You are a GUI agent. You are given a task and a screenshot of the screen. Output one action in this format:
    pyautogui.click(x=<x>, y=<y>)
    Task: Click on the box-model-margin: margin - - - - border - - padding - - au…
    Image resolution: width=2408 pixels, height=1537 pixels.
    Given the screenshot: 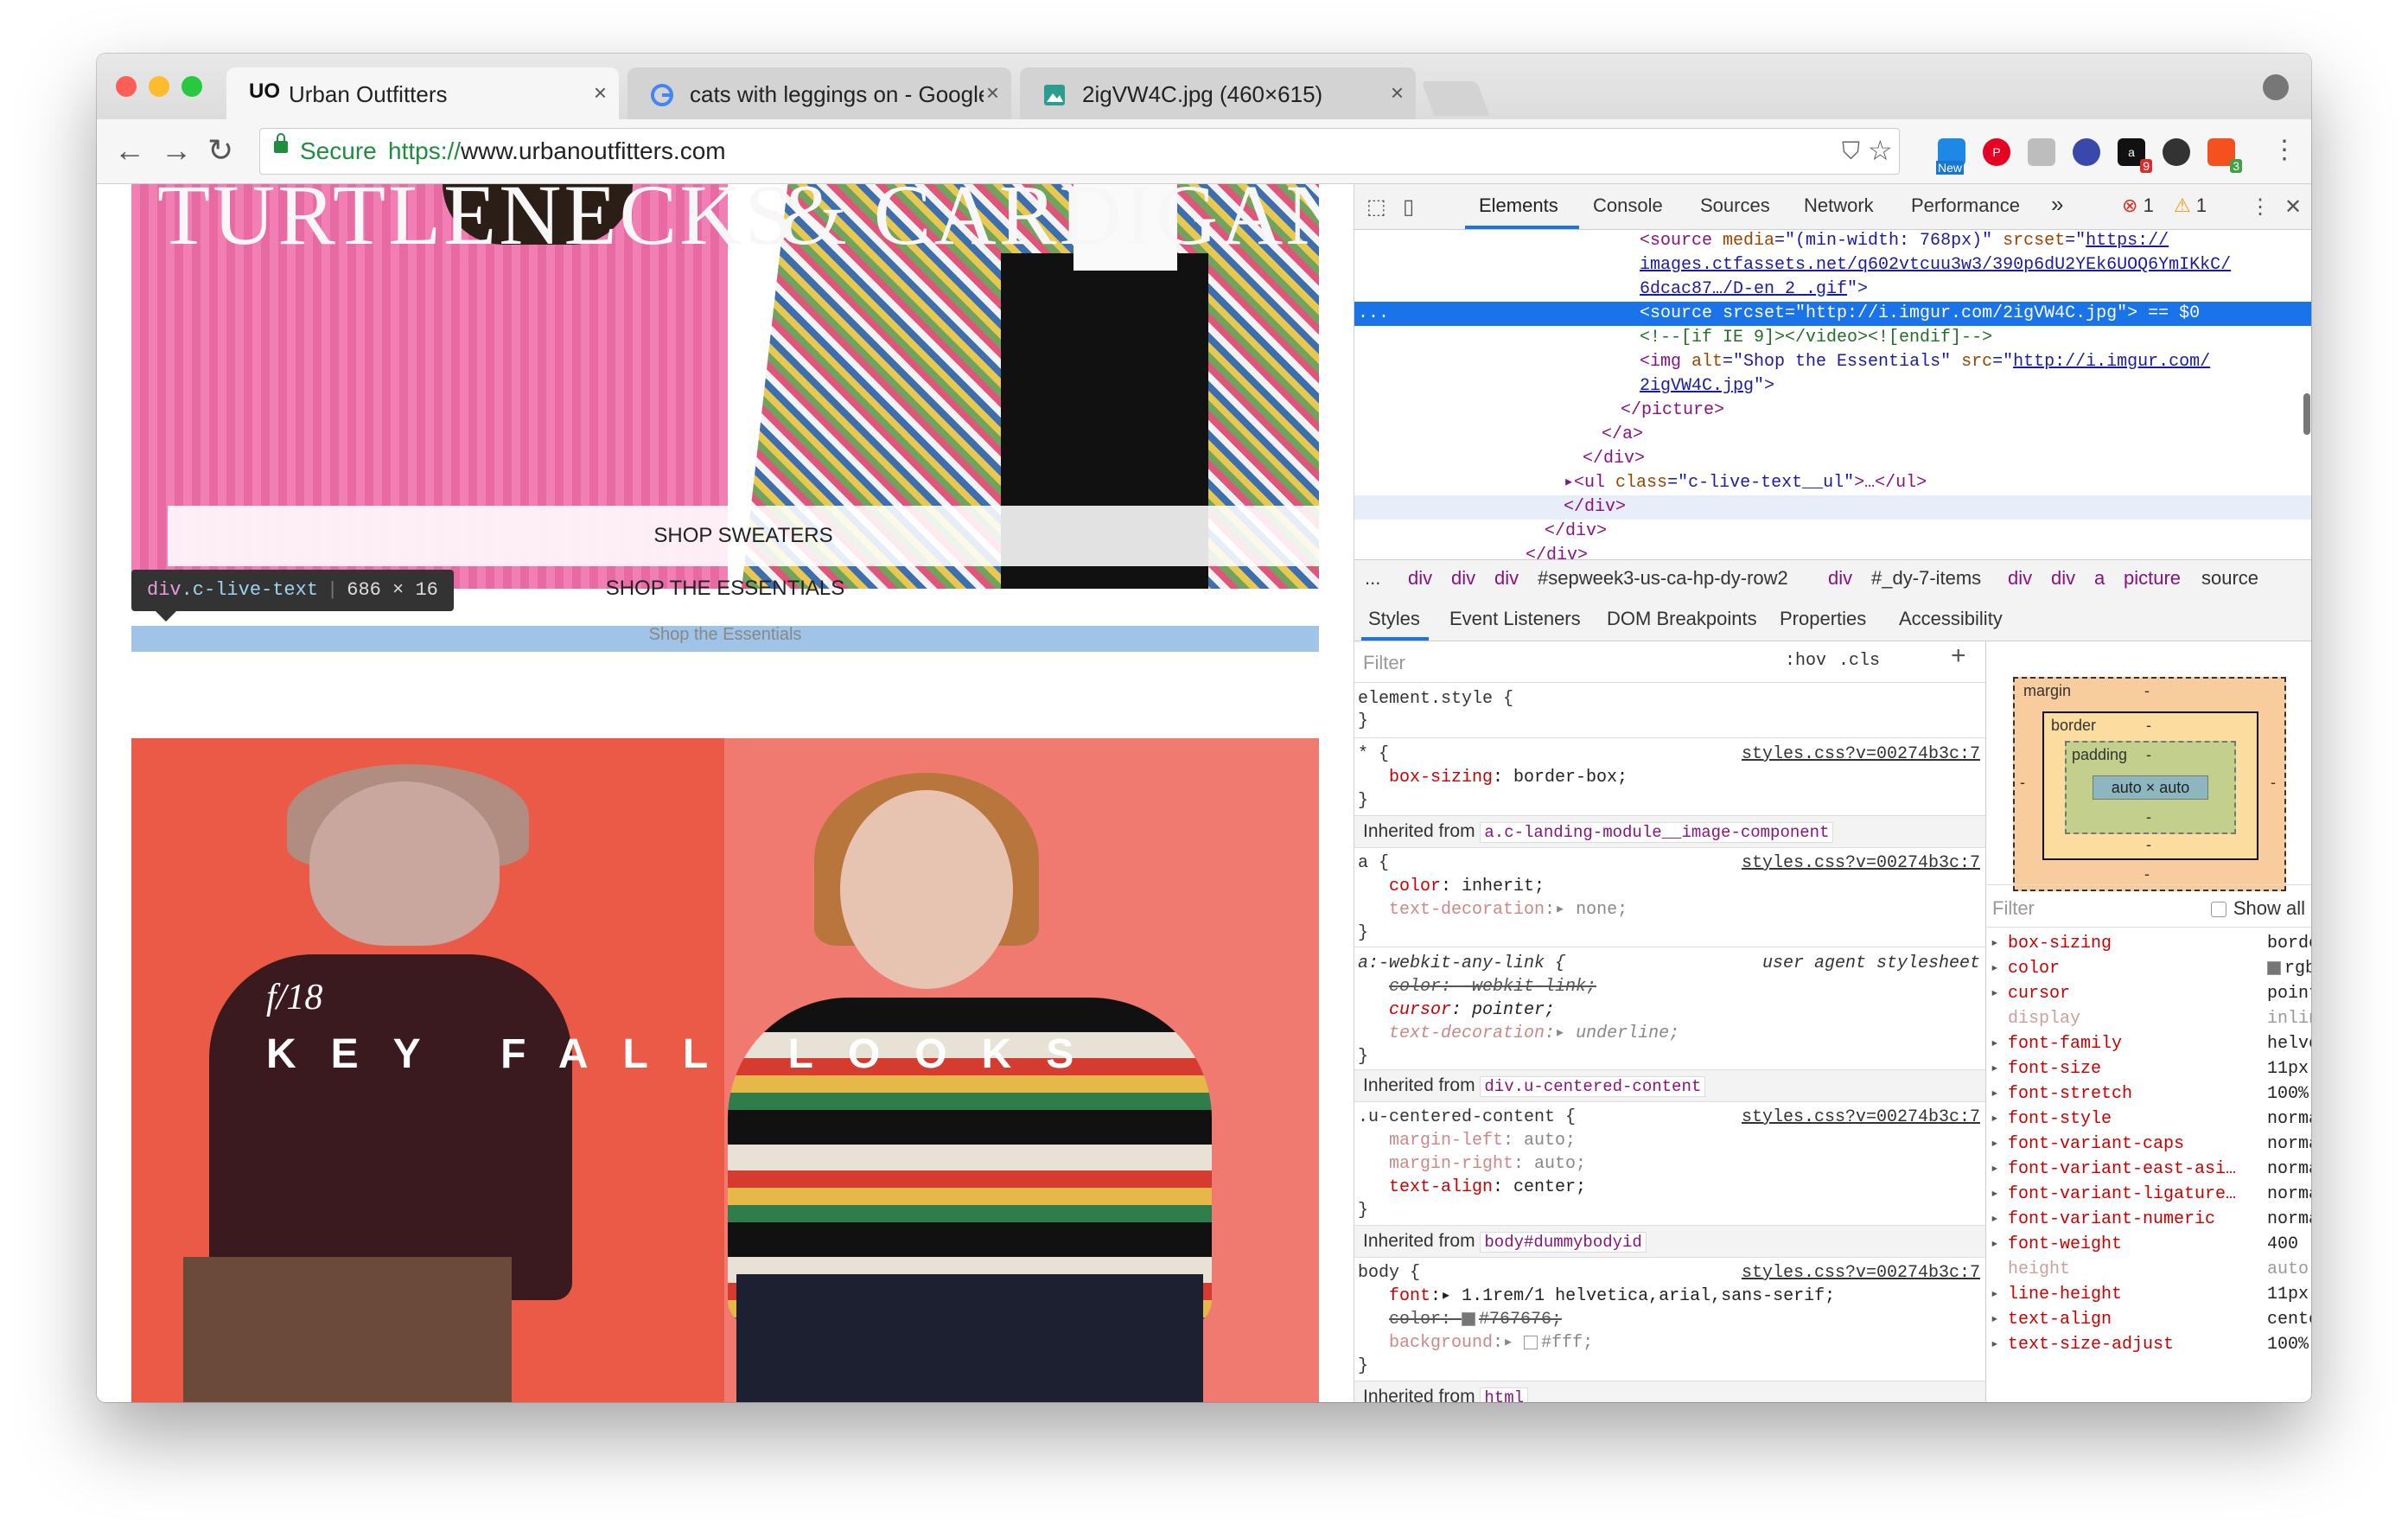 What is the action you would take?
    pyautogui.click(x=2149, y=784)
    